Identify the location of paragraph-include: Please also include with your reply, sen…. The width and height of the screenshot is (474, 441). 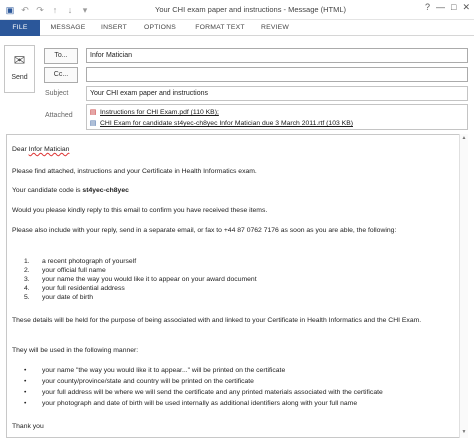
(204, 230).